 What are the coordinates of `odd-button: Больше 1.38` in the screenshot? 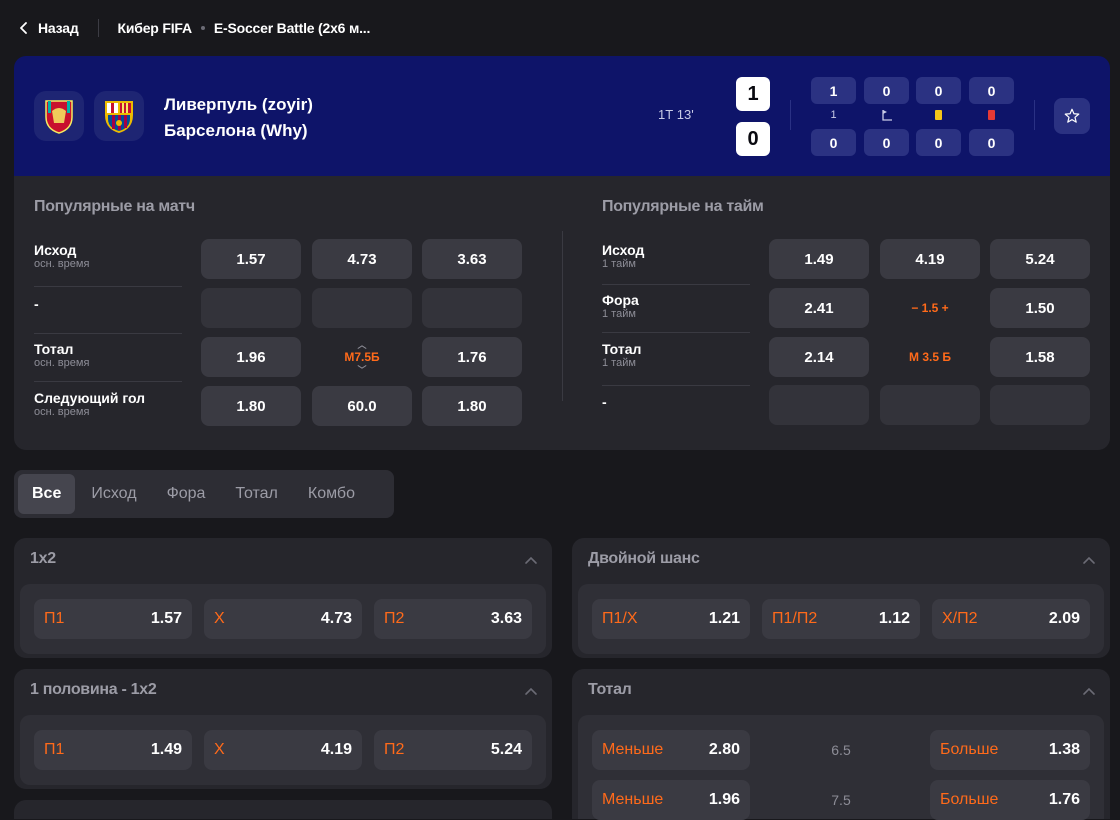 It's located at (1010, 750).